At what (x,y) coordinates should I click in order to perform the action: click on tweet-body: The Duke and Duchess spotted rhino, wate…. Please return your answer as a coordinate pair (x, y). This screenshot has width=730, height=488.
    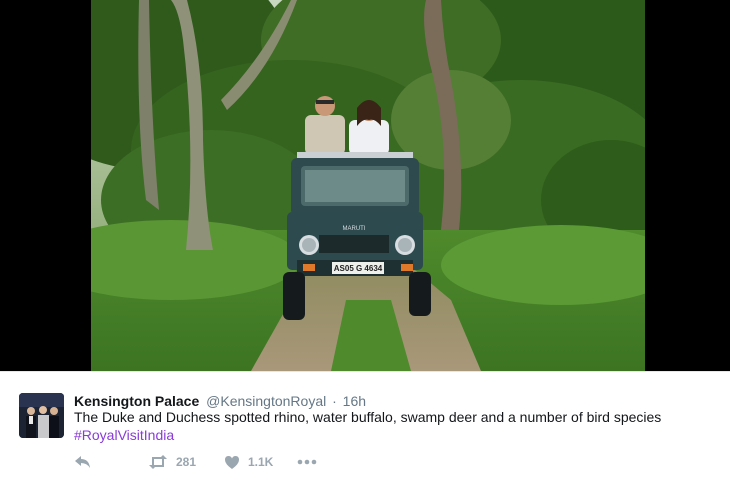
    Looking at the image, I should click on (368, 417).